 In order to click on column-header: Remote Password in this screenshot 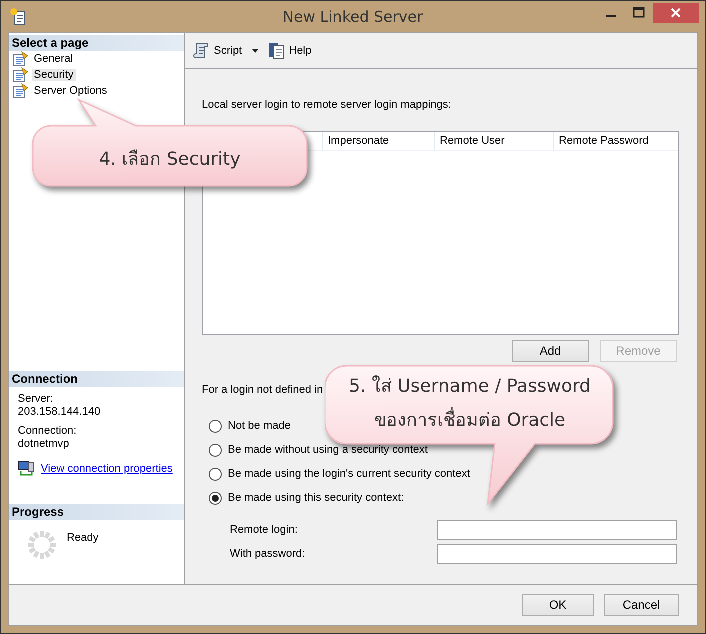, I will do `click(604, 141)`.